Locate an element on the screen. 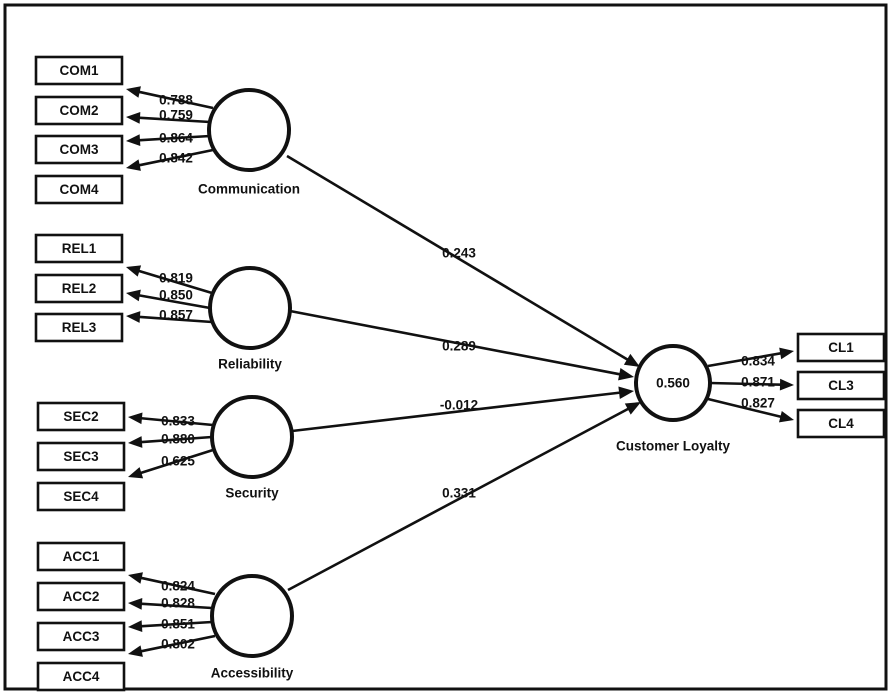  indicator-label-sec3: SEC3 is located at coordinates (81, 456).